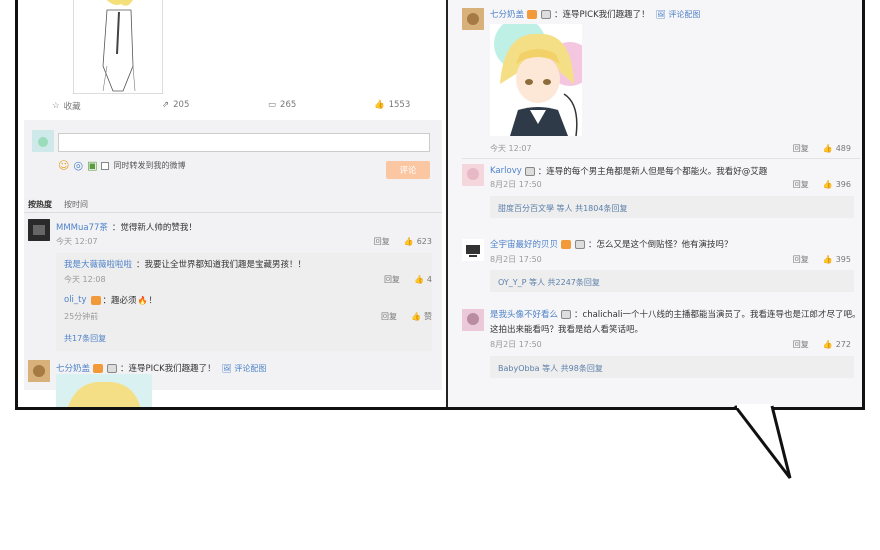 This screenshot has height=550, width=880. Describe the element at coordinates (43, 141) in the screenshot. I see `my-avatar` at that location.